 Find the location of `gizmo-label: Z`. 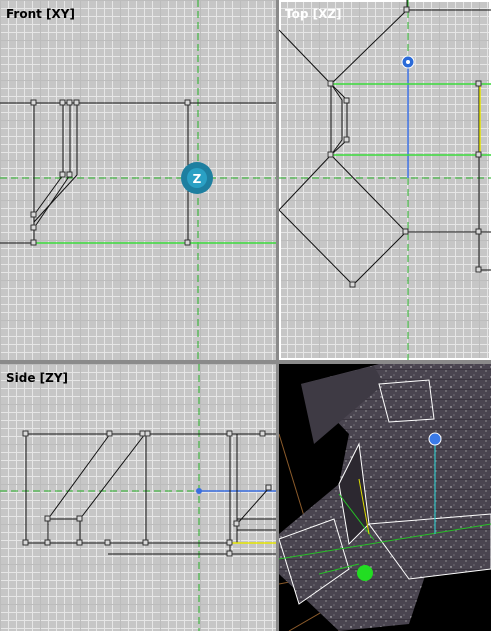

gizmo-label: Z is located at coordinates (197, 179).